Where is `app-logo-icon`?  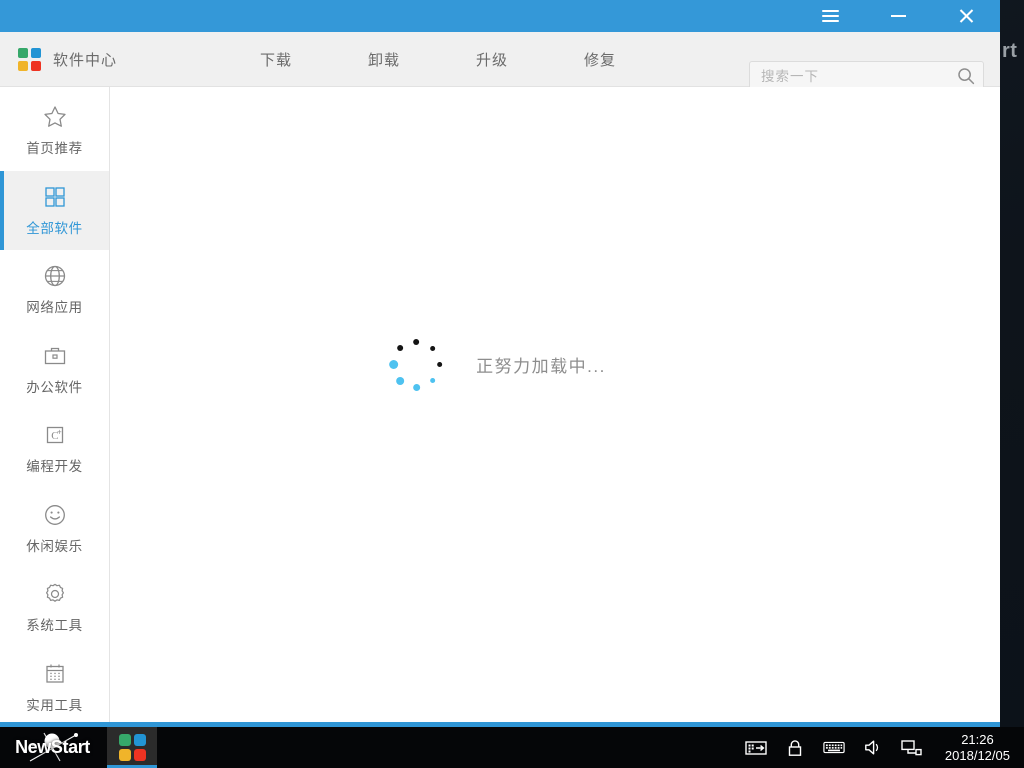 app-logo-icon is located at coordinates (29, 59).